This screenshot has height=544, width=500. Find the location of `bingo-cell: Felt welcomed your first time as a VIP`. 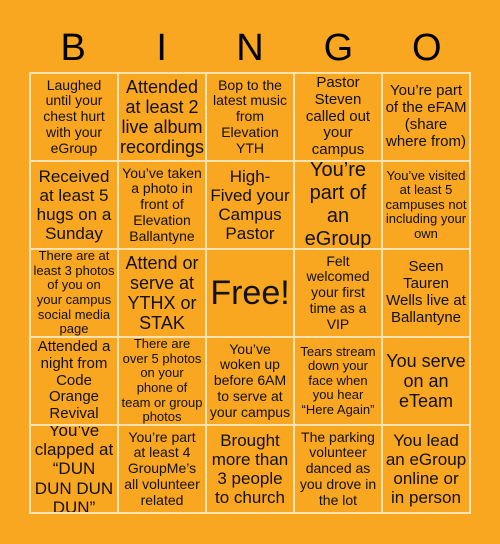

bingo-cell: Felt welcomed your first time as a VIP is located at coordinates (338, 293).